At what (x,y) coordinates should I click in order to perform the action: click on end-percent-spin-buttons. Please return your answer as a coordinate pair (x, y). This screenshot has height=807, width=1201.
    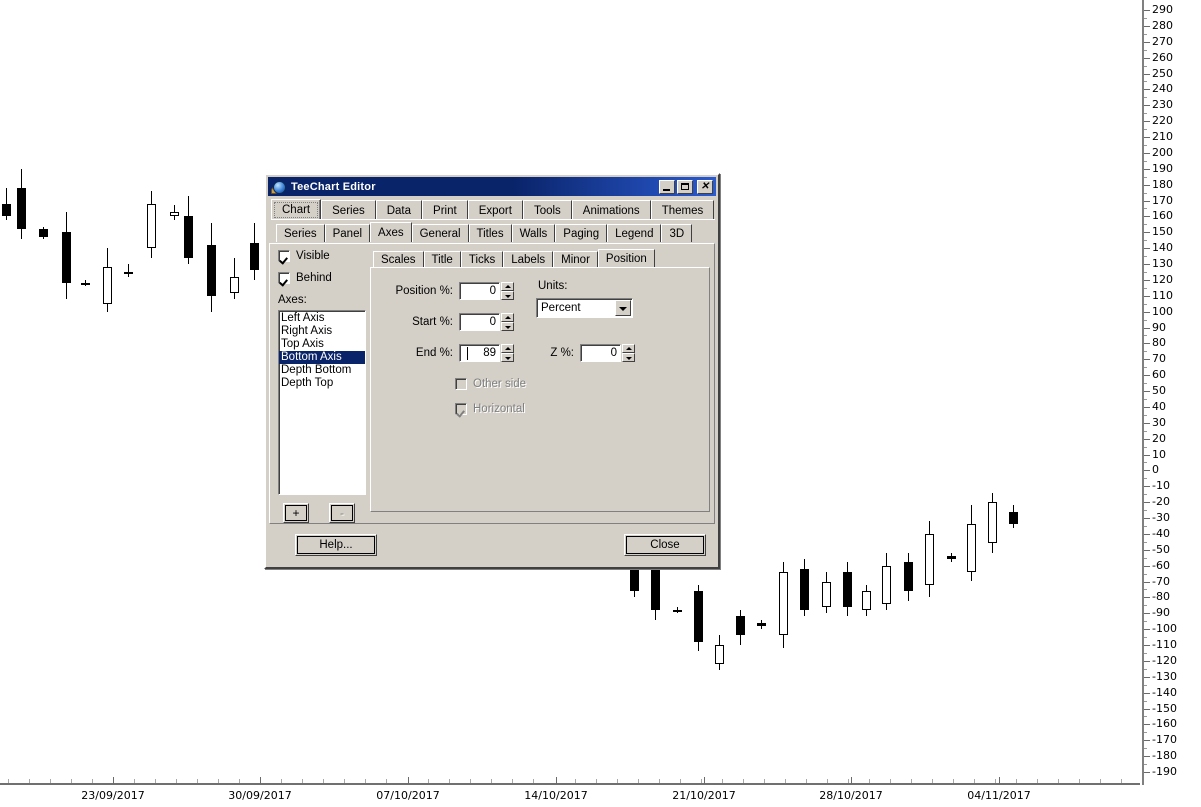
    Looking at the image, I should click on (507, 353).